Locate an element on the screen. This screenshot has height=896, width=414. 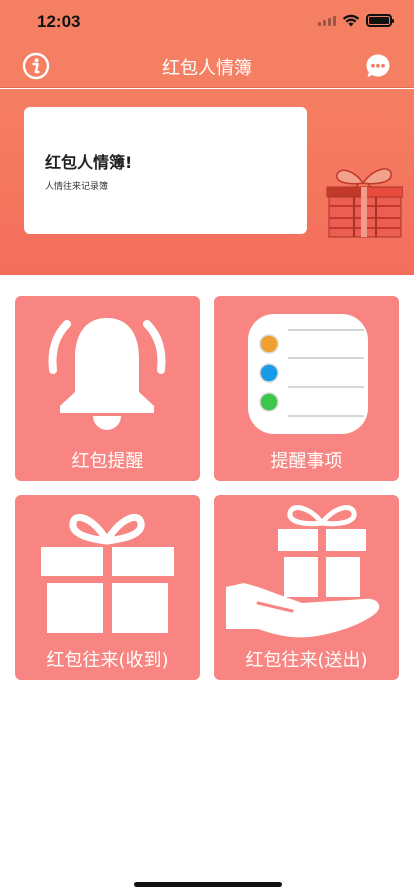
status-time: 12:03 is located at coordinates (59, 21).